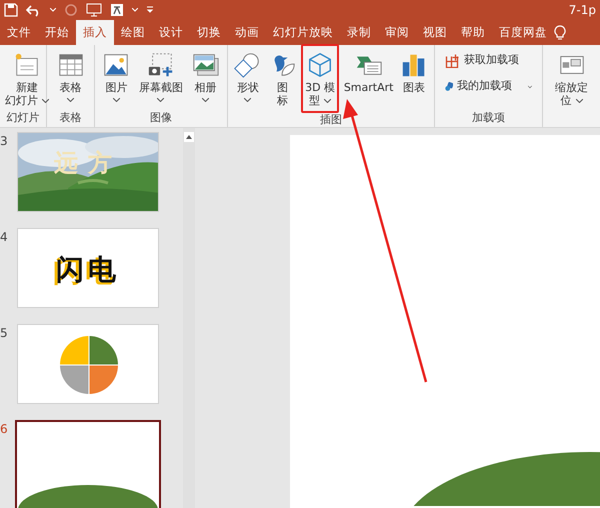 The height and width of the screenshot is (508, 600). What do you see at coordinates (582, 10) in the screenshot?
I see `window-title: 7-1p` at bounding box center [582, 10].